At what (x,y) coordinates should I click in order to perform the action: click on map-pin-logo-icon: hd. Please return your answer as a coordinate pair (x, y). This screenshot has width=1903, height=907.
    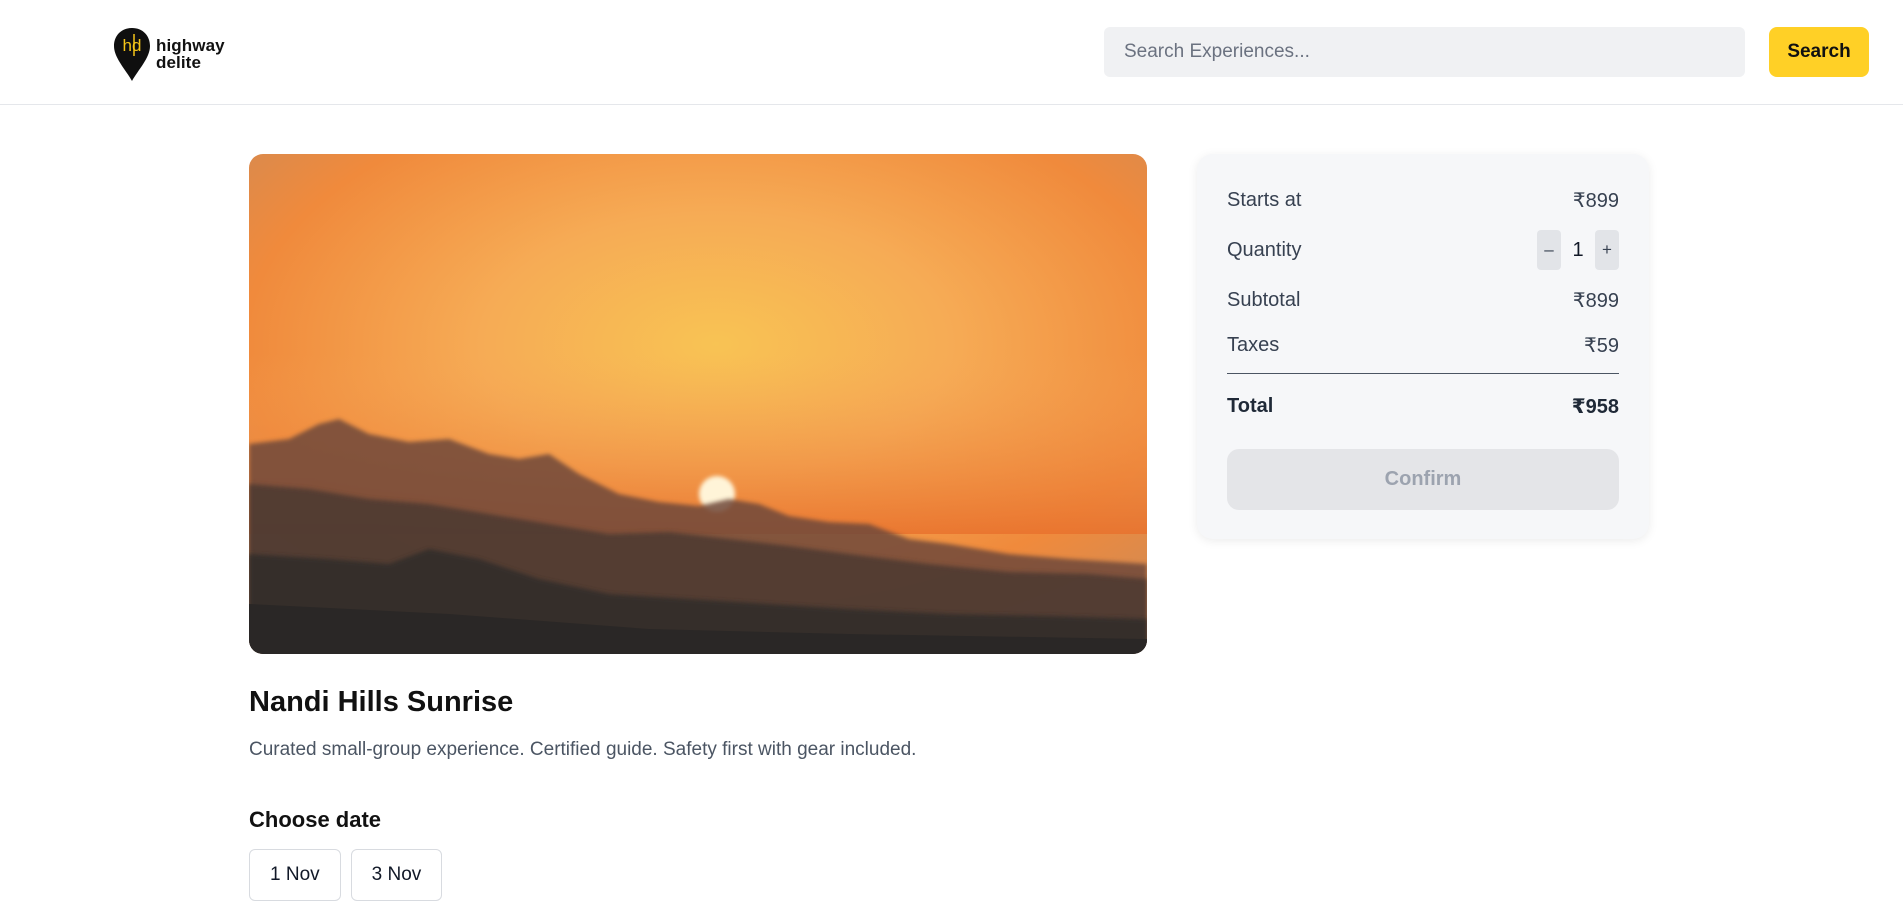
    Looking at the image, I should click on (132, 54).